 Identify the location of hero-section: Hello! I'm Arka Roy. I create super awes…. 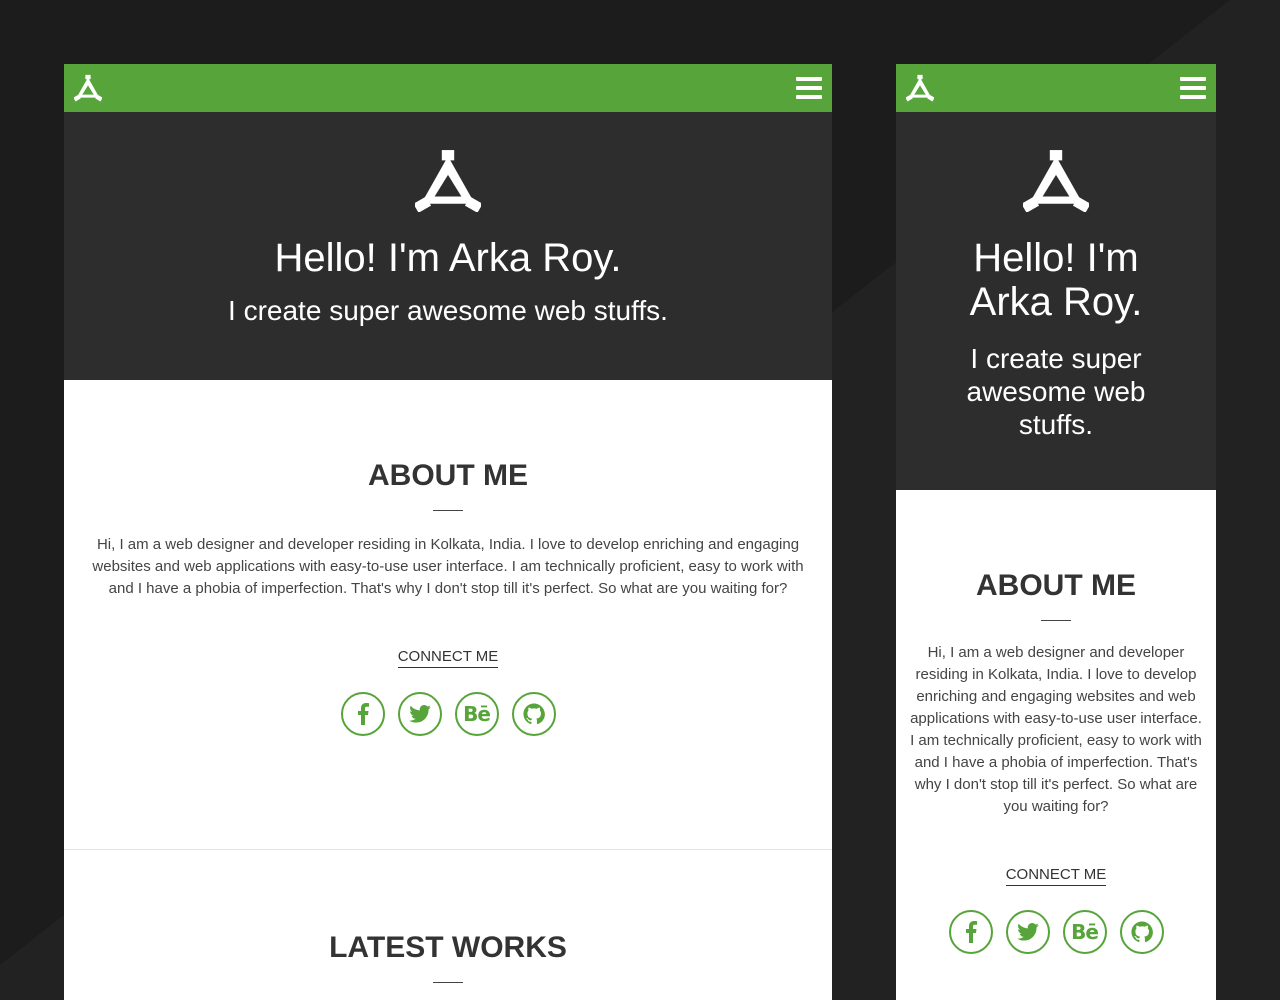
(1056, 301).